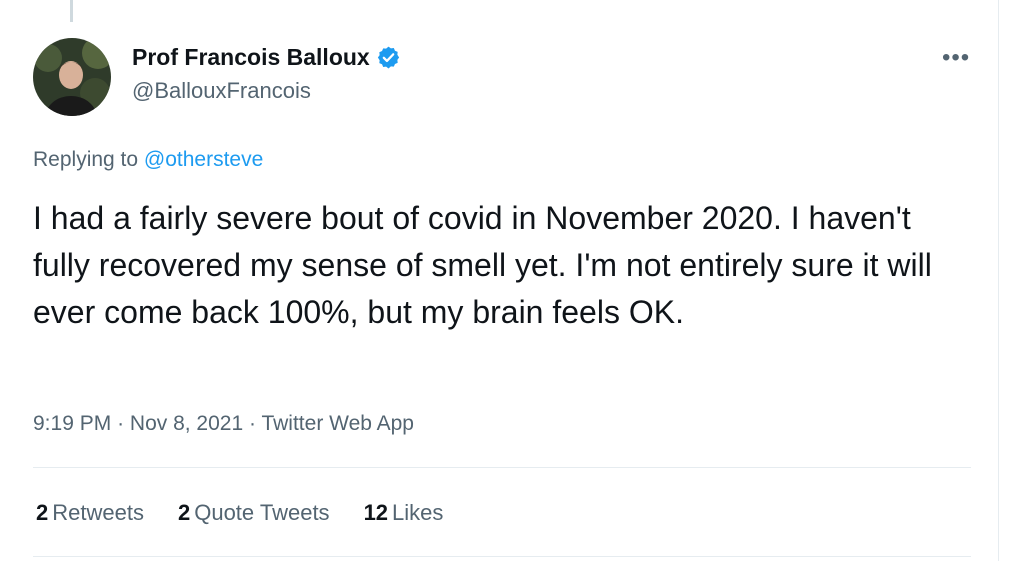  What do you see at coordinates (337, 423) in the screenshot?
I see `tweet-source: Twitter Web App` at bounding box center [337, 423].